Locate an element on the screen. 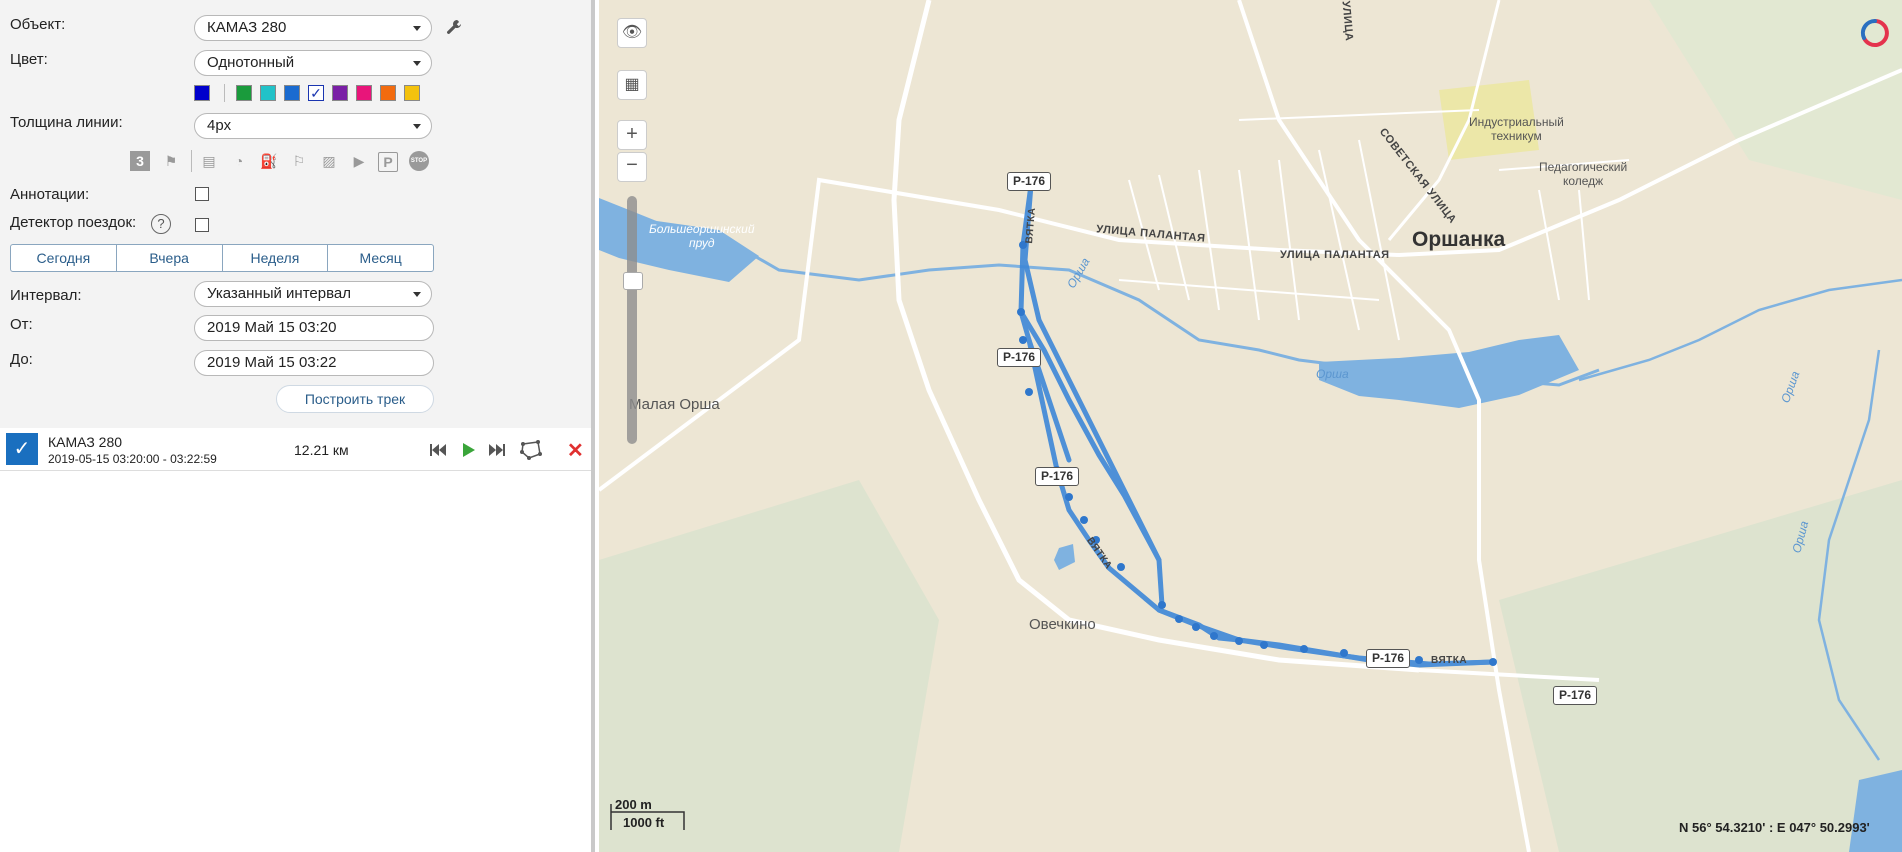 The height and width of the screenshot is (852, 1902). thickness-label: Толщина линии: is located at coordinates (66, 122).